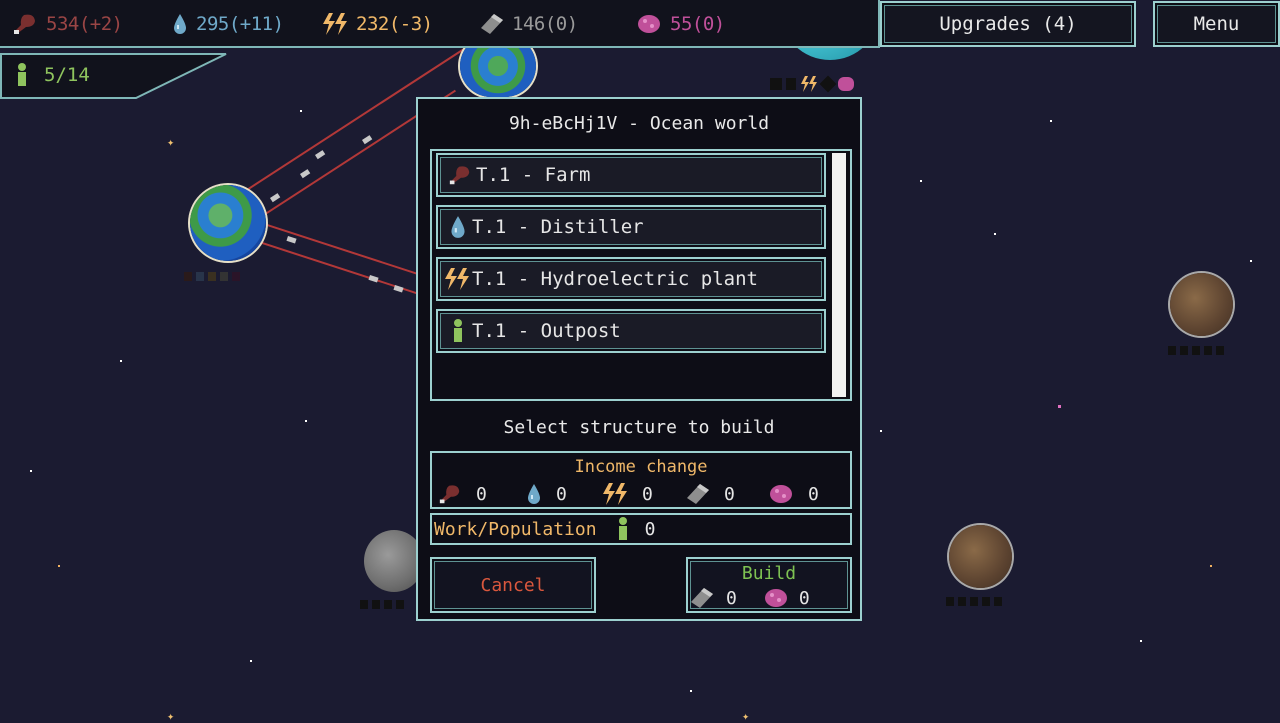 The height and width of the screenshot is (723, 1280). What do you see at coordinates (793, 494) in the screenshot?
I see `income-bio: 0` at bounding box center [793, 494].